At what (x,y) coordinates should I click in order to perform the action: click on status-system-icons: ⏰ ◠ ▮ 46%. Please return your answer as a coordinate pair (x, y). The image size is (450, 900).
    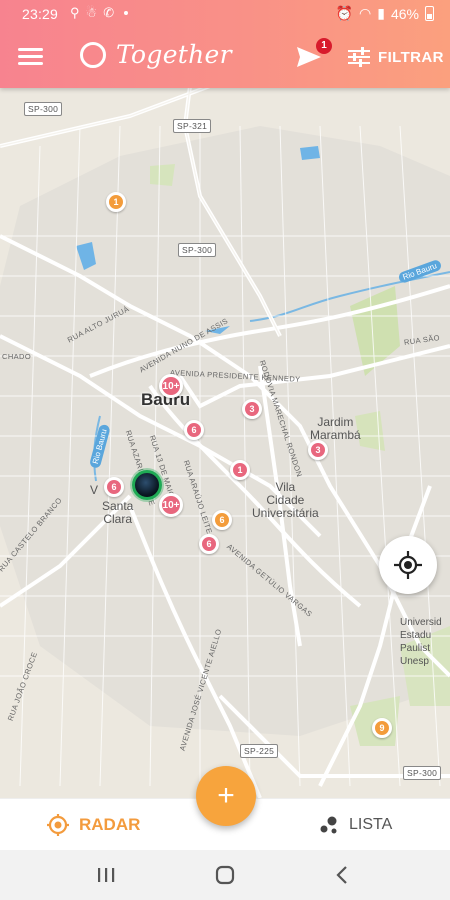
    Looking at the image, I should click on (385, 13).